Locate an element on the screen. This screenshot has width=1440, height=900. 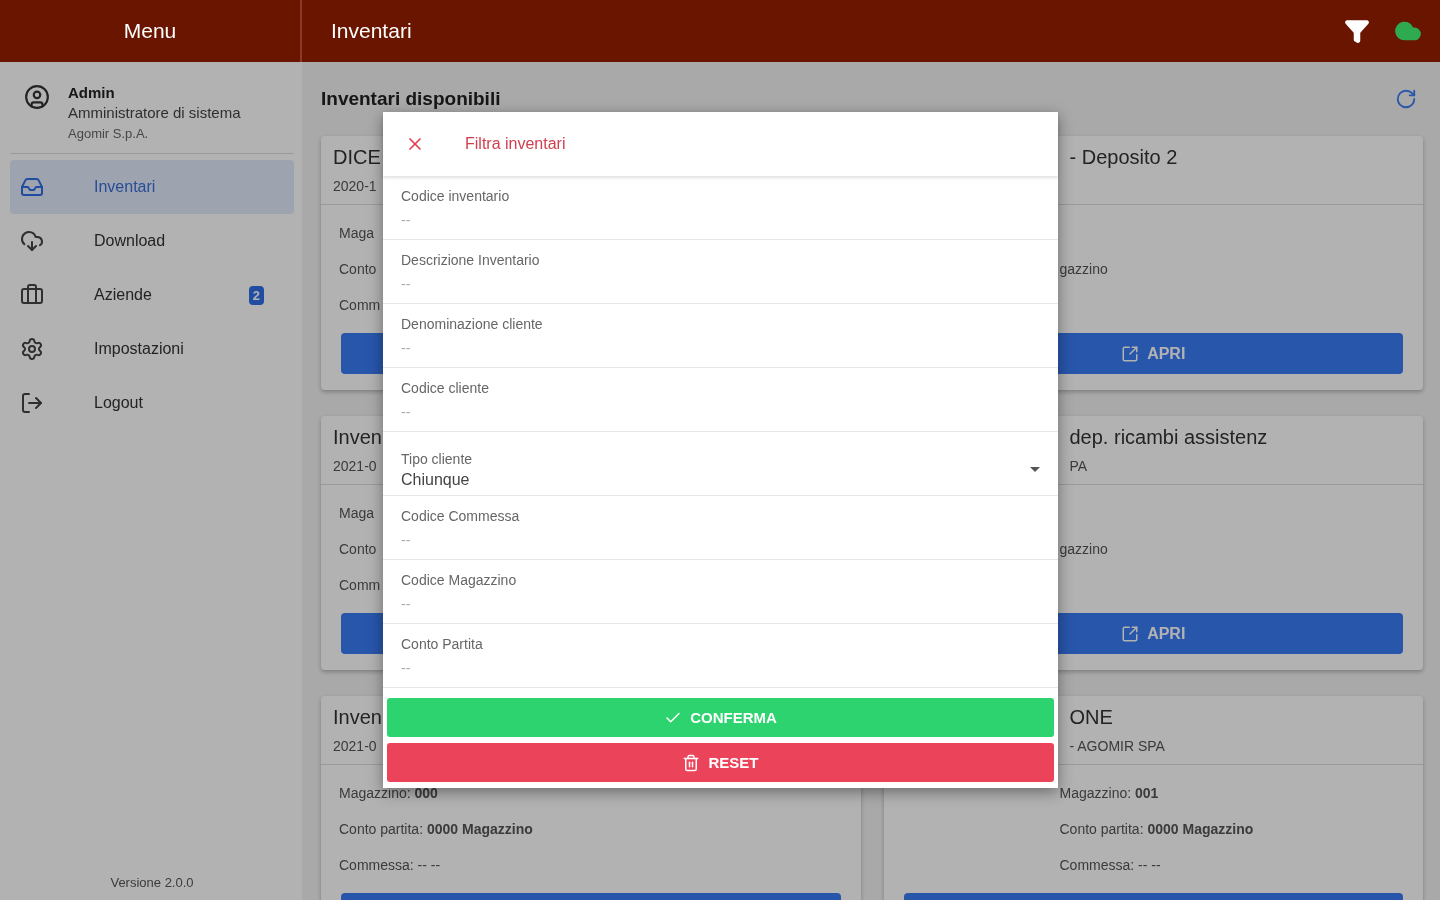
section-title: Inventari disponibili is located at coordinates (411, 99).